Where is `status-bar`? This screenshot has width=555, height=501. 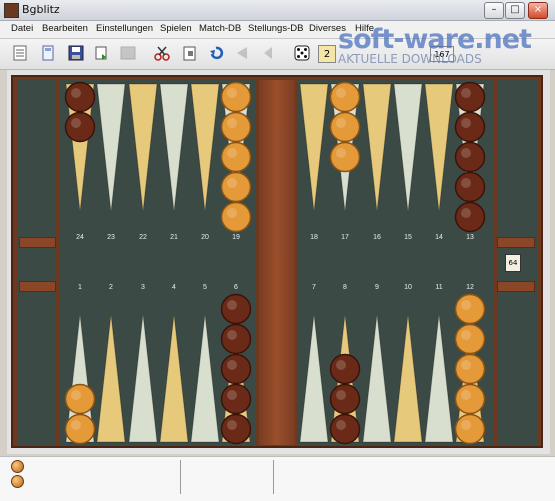
status-bar is located at coordinates (277, 478).